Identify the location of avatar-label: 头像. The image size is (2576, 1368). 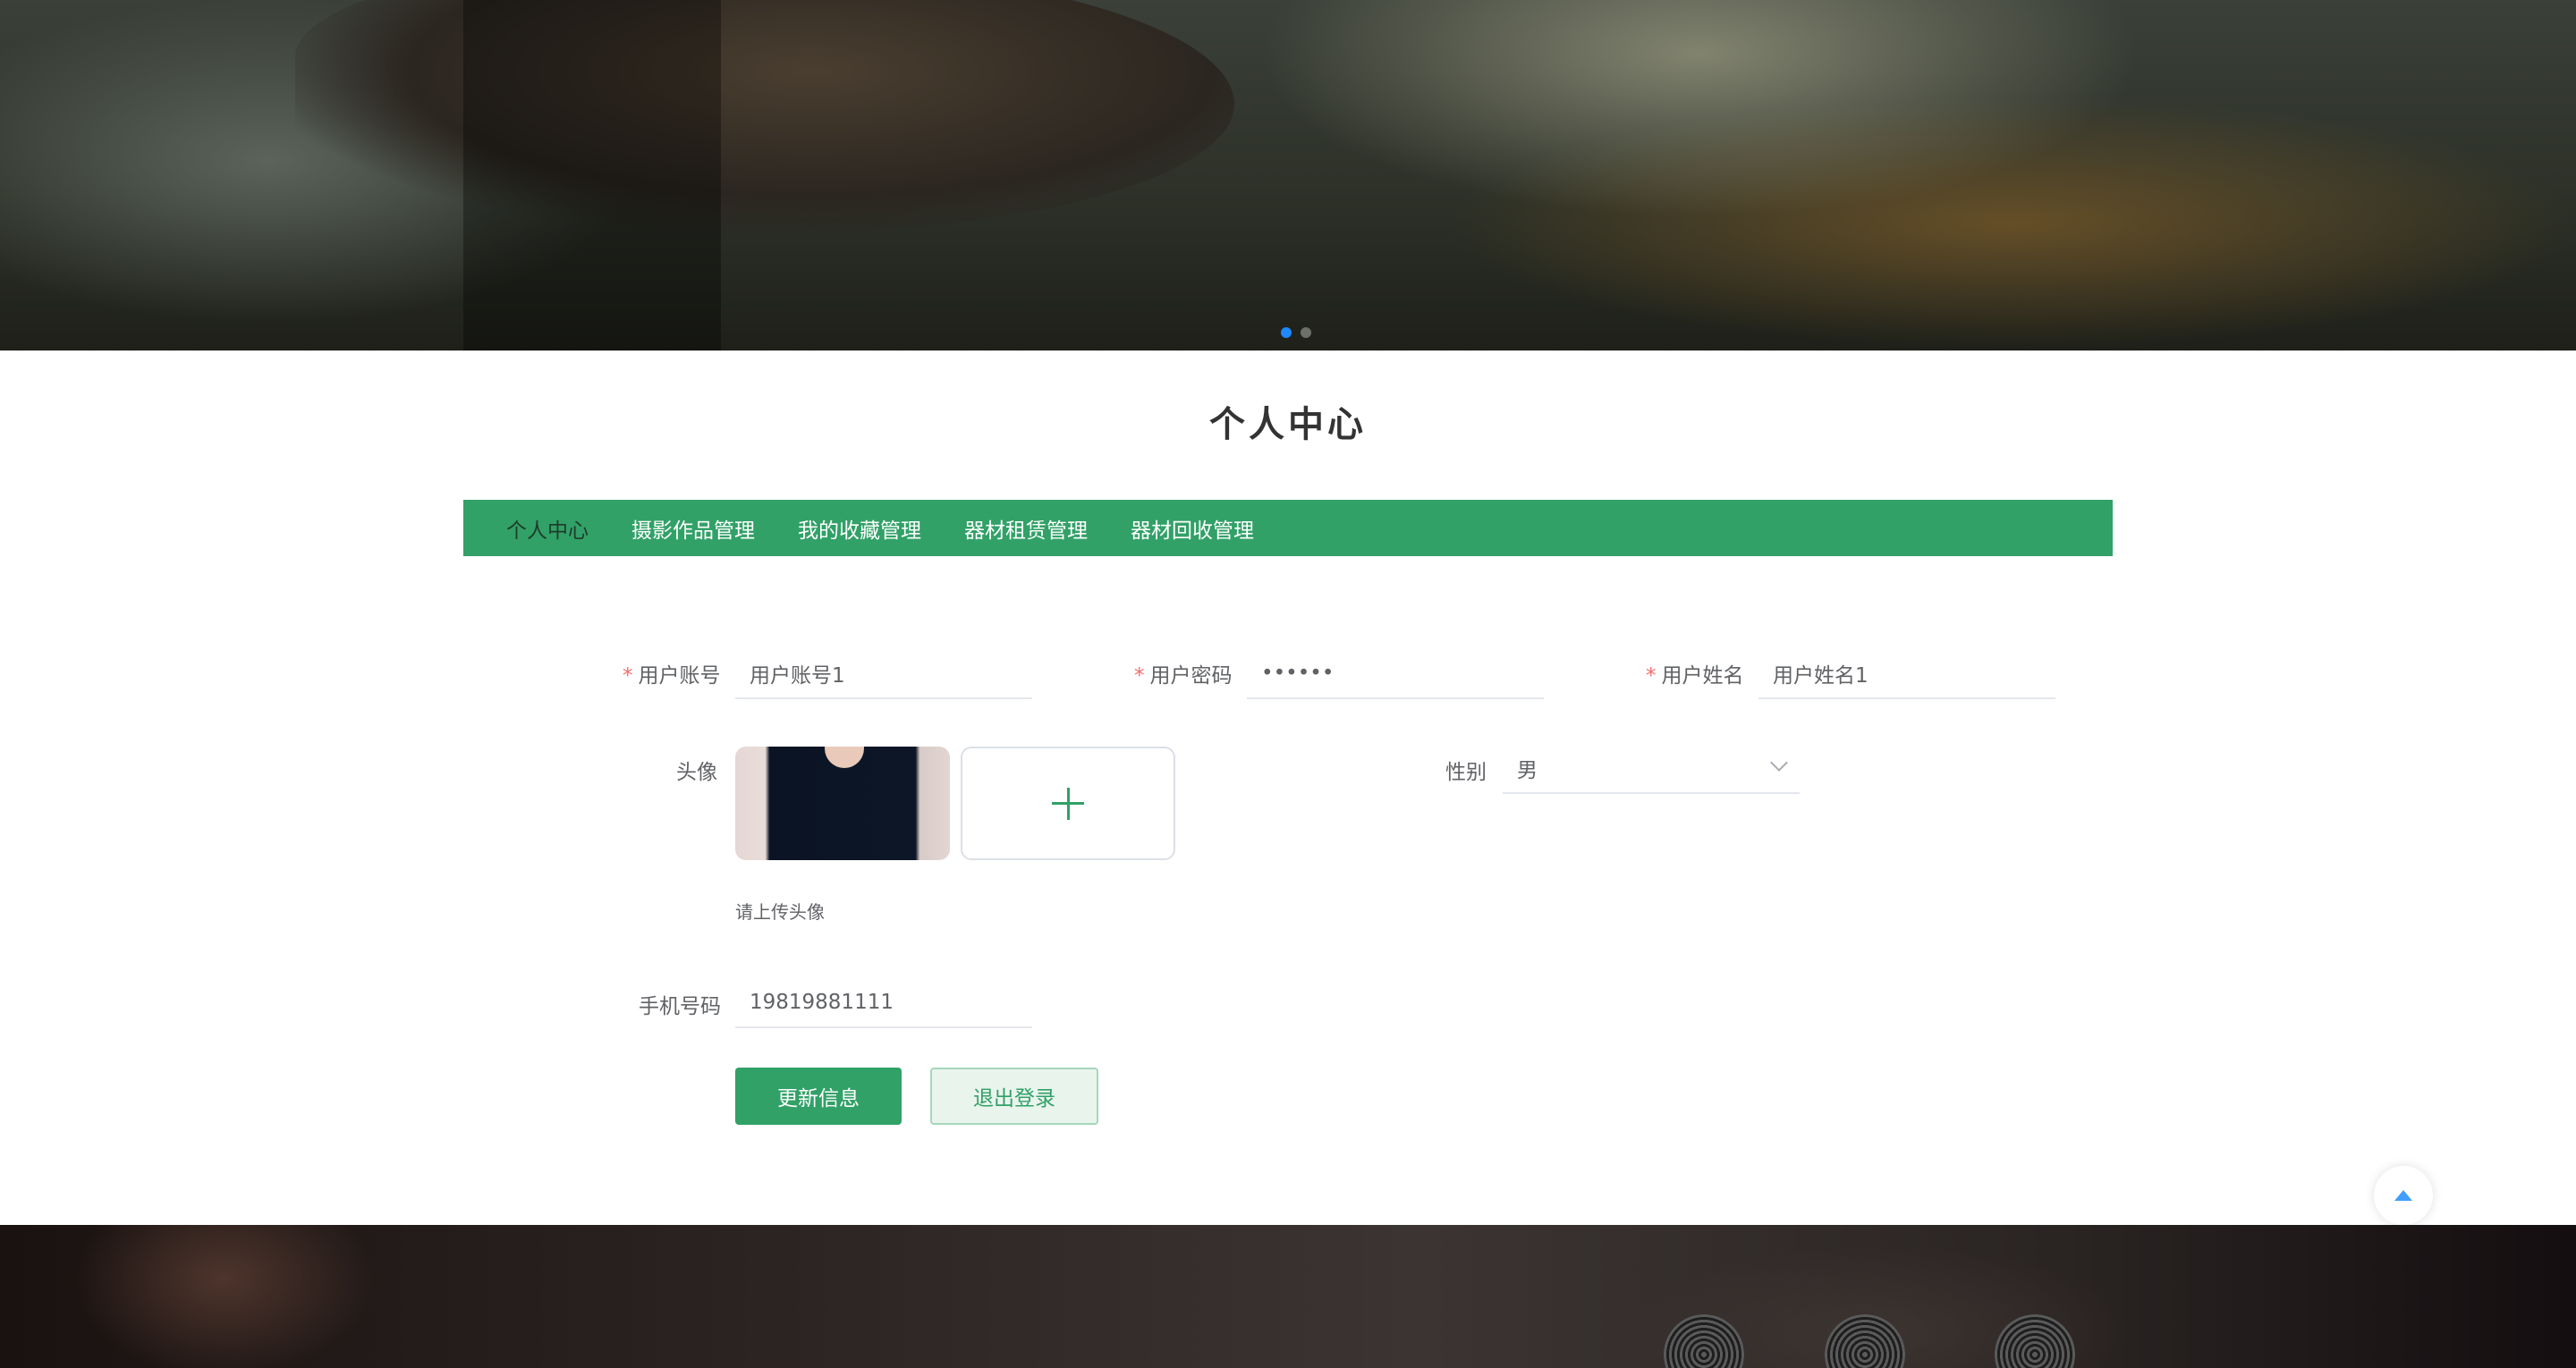
(696, 773).